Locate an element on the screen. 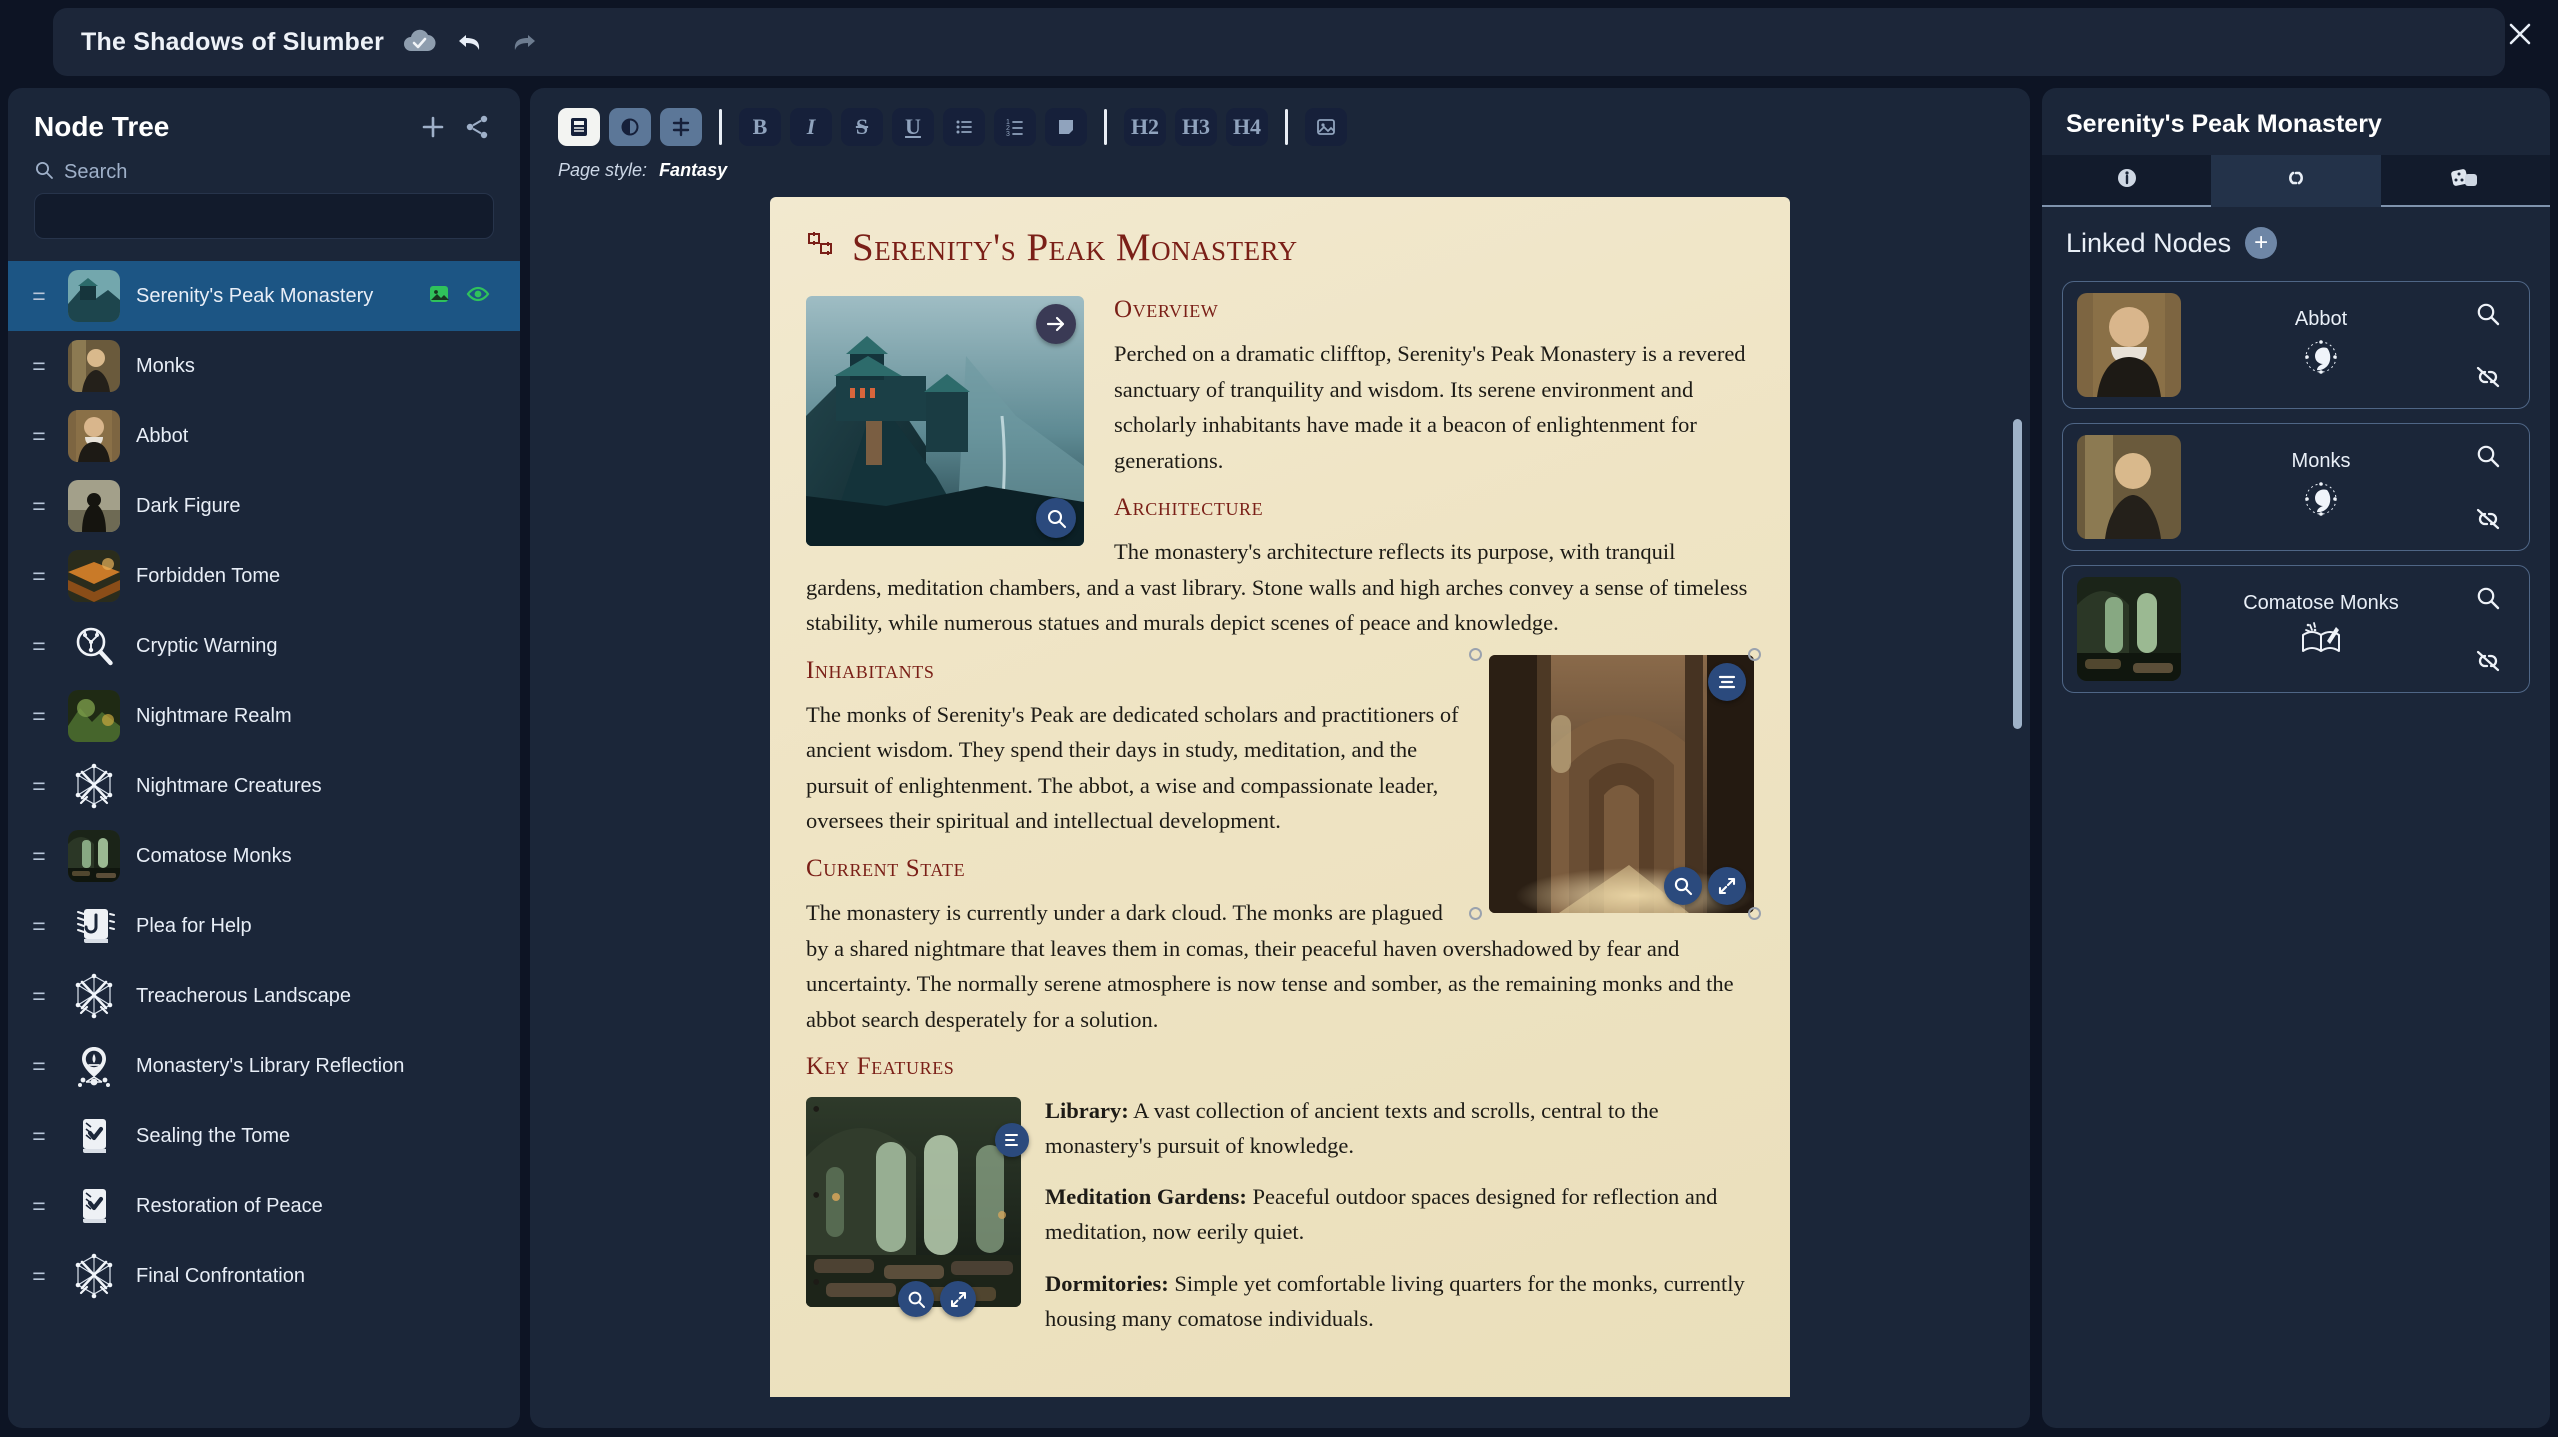 The height and width of the screenshot is (1437, 2558). resize-handle-bl is located at coordinates (1475, 913).